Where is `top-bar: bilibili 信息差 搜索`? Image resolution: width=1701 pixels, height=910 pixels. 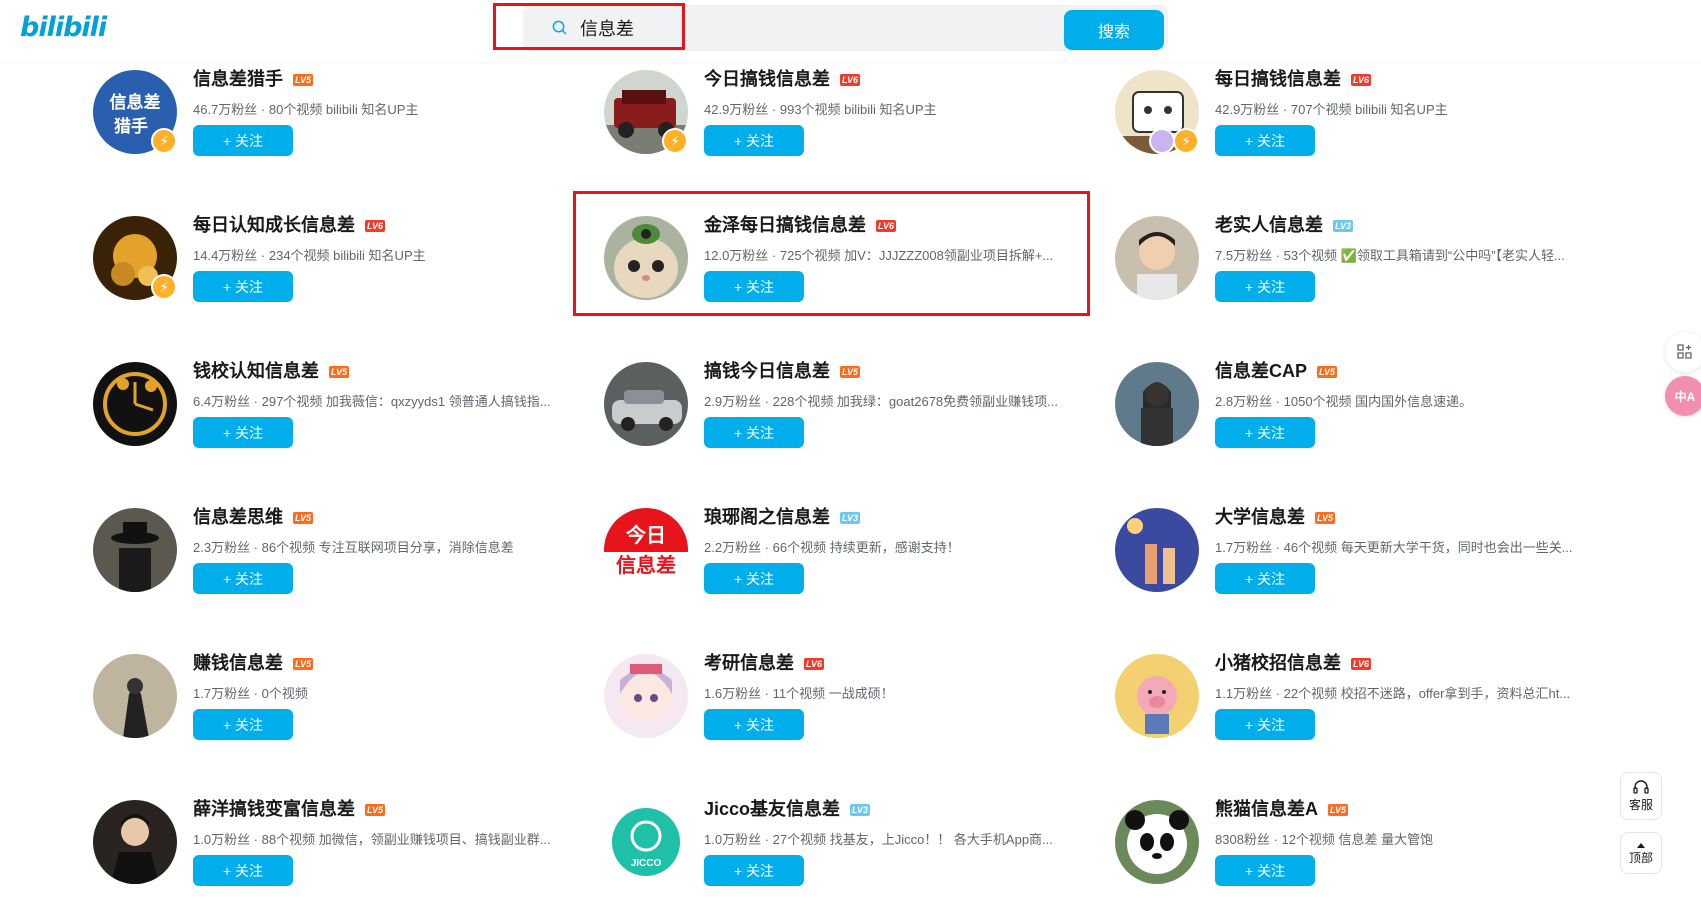 top-bar: bilibili 信息差 搜索 is located at coordinates (850, 31).